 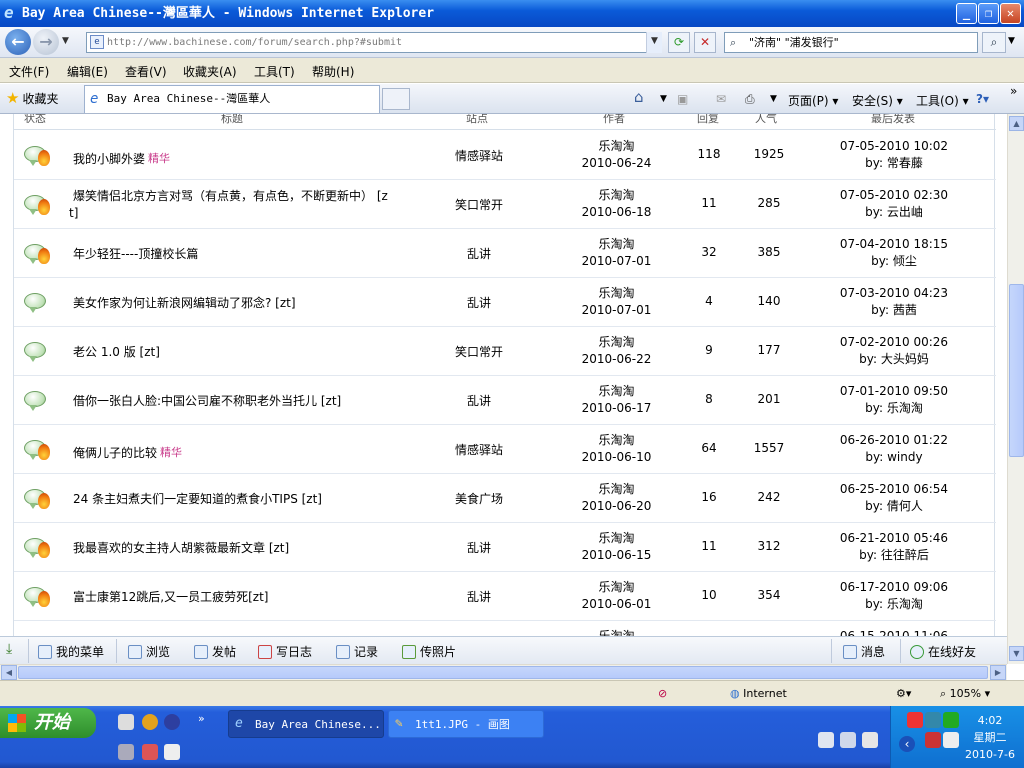 I want to click on tab-bay-area-chinese: e Bay Area Chinese--灣區華人, so click(x=232, y=99).